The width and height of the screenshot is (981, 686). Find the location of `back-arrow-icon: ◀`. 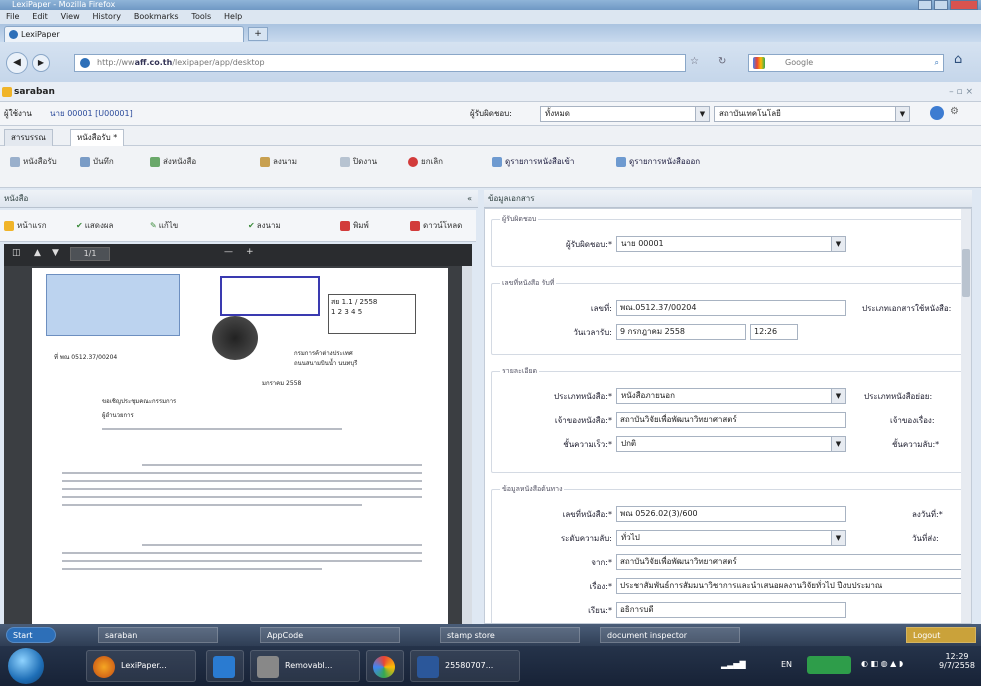

back-arrow-icon: ◀ is located at coordinates (17, 63).